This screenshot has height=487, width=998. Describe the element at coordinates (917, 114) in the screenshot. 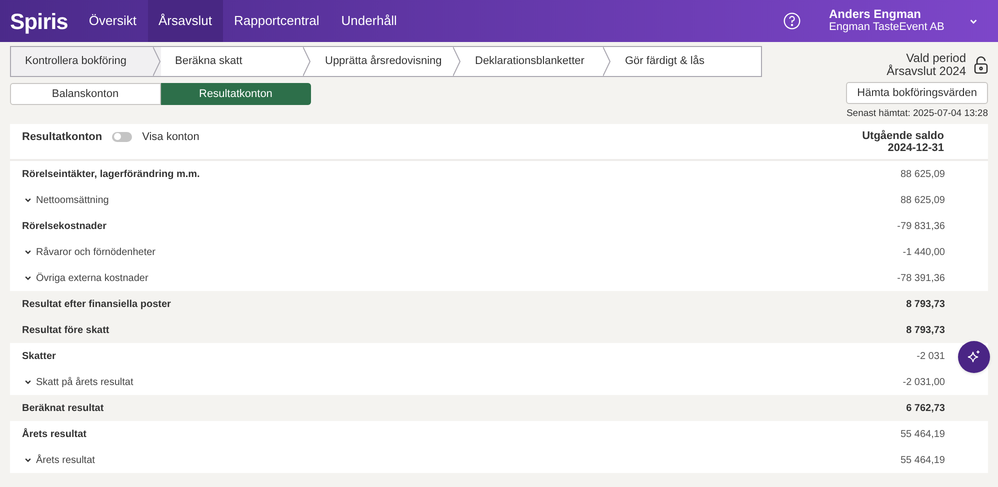

I see `last-fetched-text: Senast hämtat: 2025-07-04 13:28` at that location.